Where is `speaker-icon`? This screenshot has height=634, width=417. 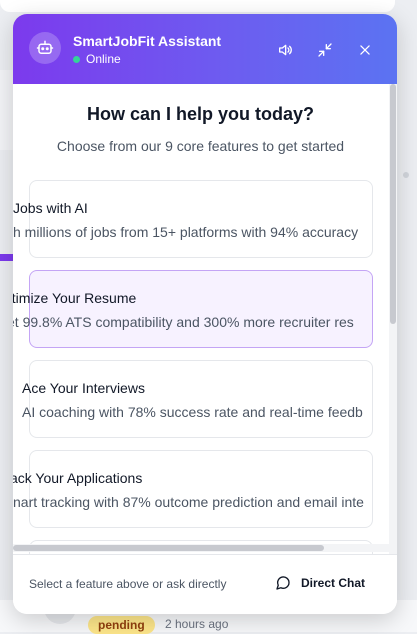
speaker-icon is located at coordinates (285, 50).